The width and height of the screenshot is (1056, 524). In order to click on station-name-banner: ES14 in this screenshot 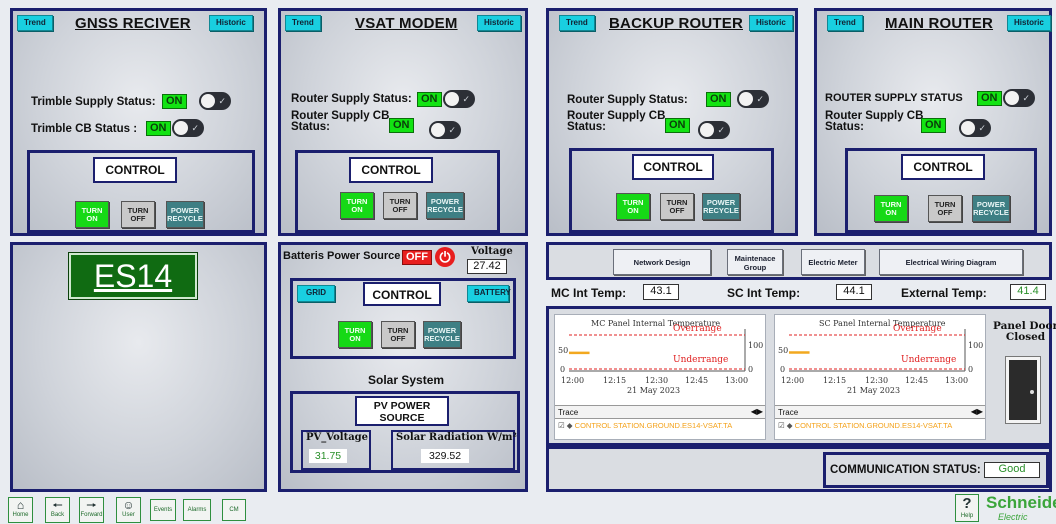, I will do `click(133, 276)`.